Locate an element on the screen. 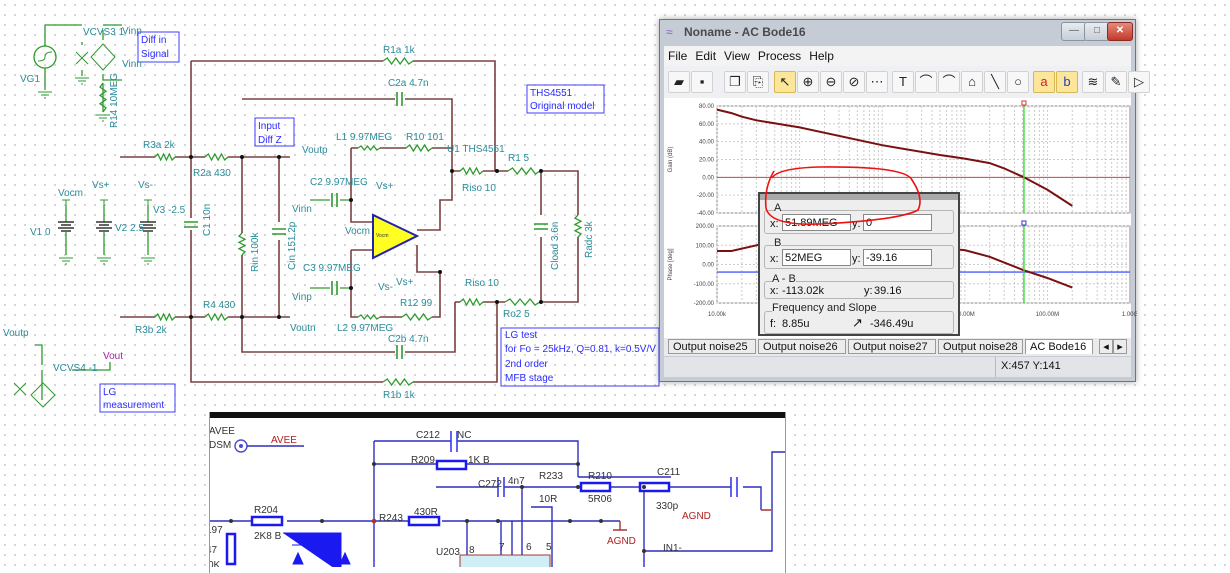 The width and height of the screenshot is (1230, 573). copy-icon: ❐ is located at coordinates (735, 82).